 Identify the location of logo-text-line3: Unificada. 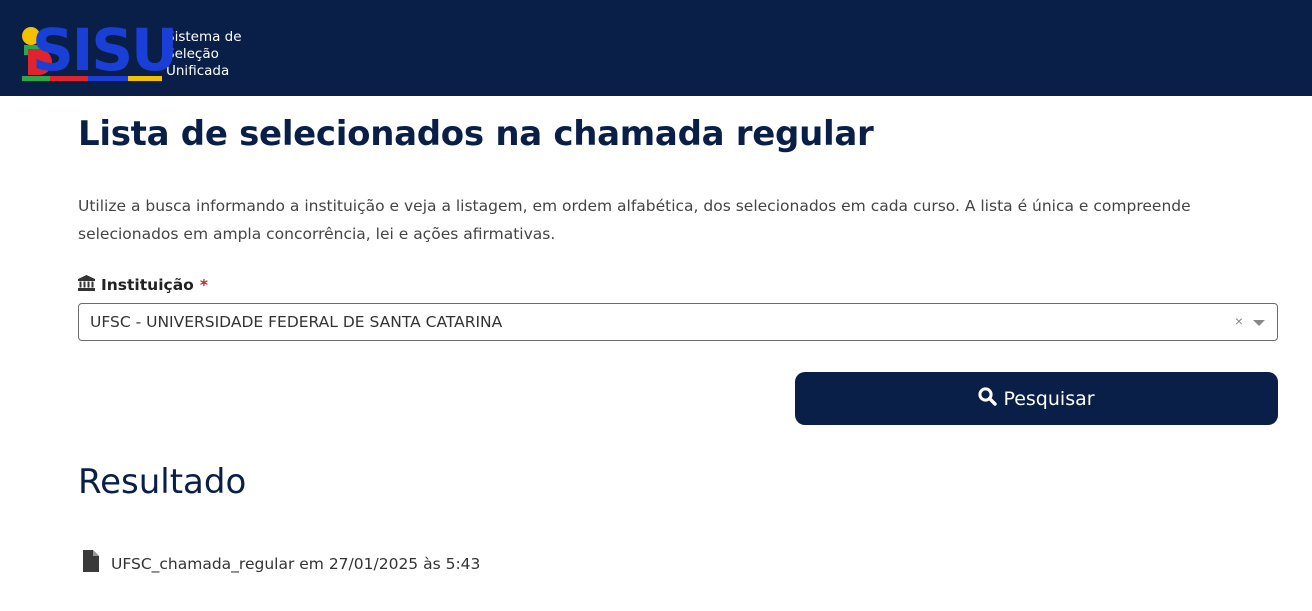
(198, 71).